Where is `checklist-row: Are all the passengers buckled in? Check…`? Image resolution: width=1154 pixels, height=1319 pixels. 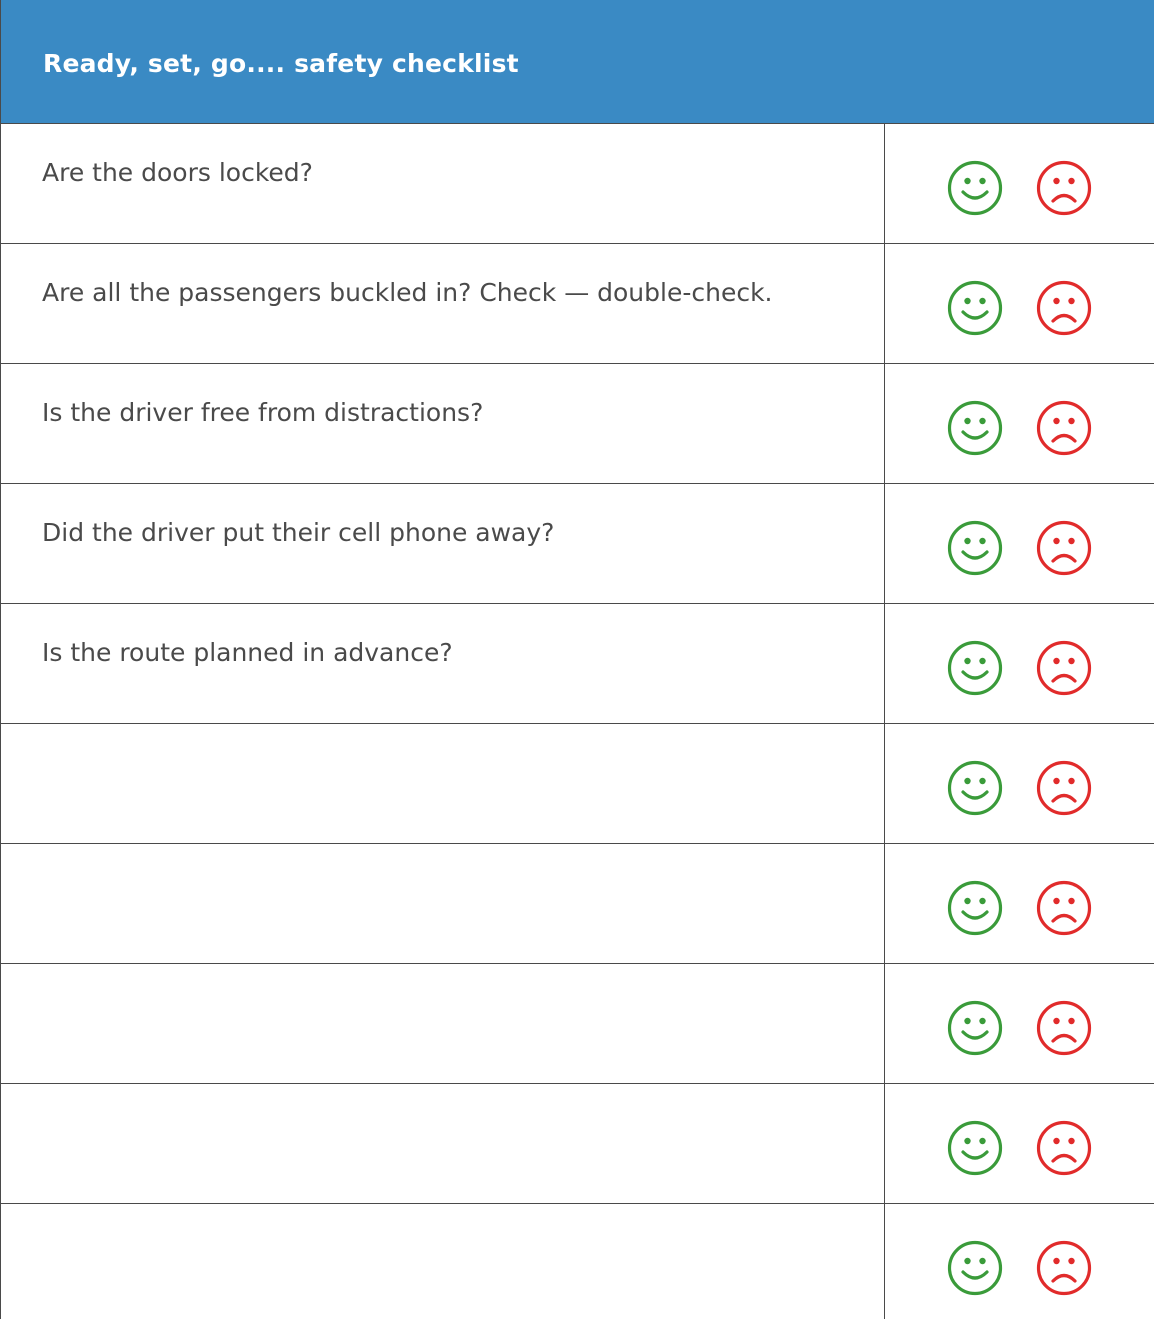
checklist-row: Are all the passengers buckled in? Check… is located at coordinates (577, 304).